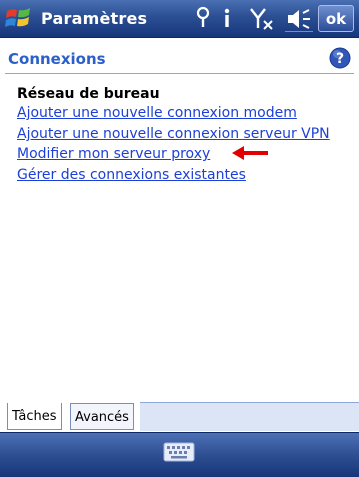 This screenshot has width=359, height=477. Describe the element at coordinates (179, 454) in the screenshot. I see `keyboard-icon` at that location.